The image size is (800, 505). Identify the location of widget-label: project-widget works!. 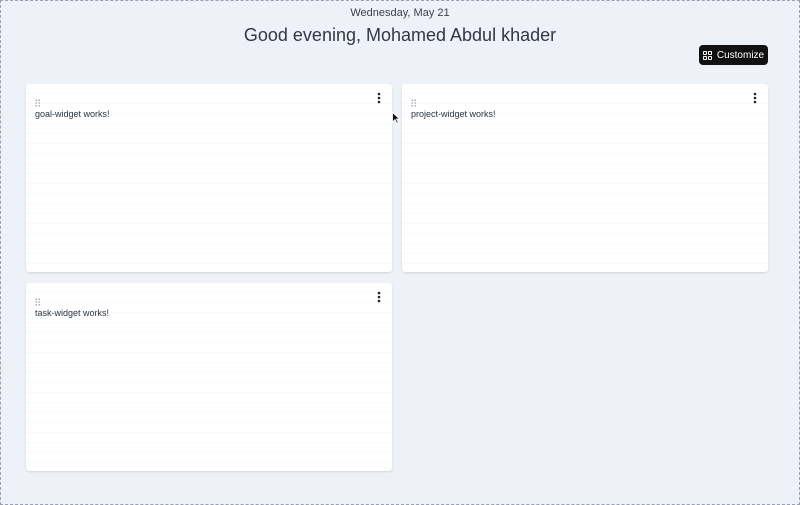
(453, 114).